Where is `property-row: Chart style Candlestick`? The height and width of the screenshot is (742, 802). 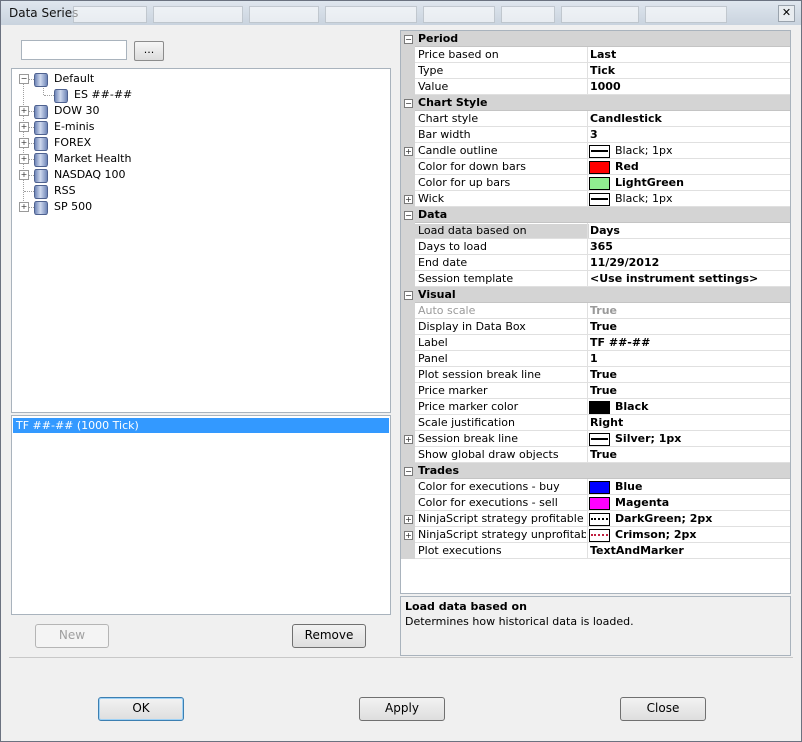
property-row: Chart style Candlestick is located at coordinates (595, 119).